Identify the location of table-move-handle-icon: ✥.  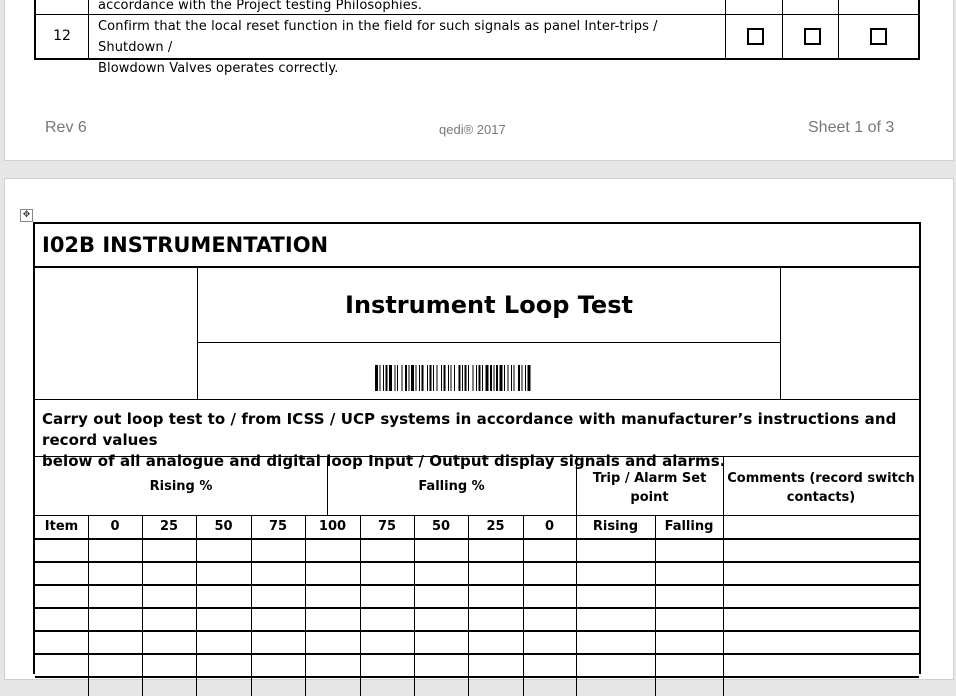
(26, 215).